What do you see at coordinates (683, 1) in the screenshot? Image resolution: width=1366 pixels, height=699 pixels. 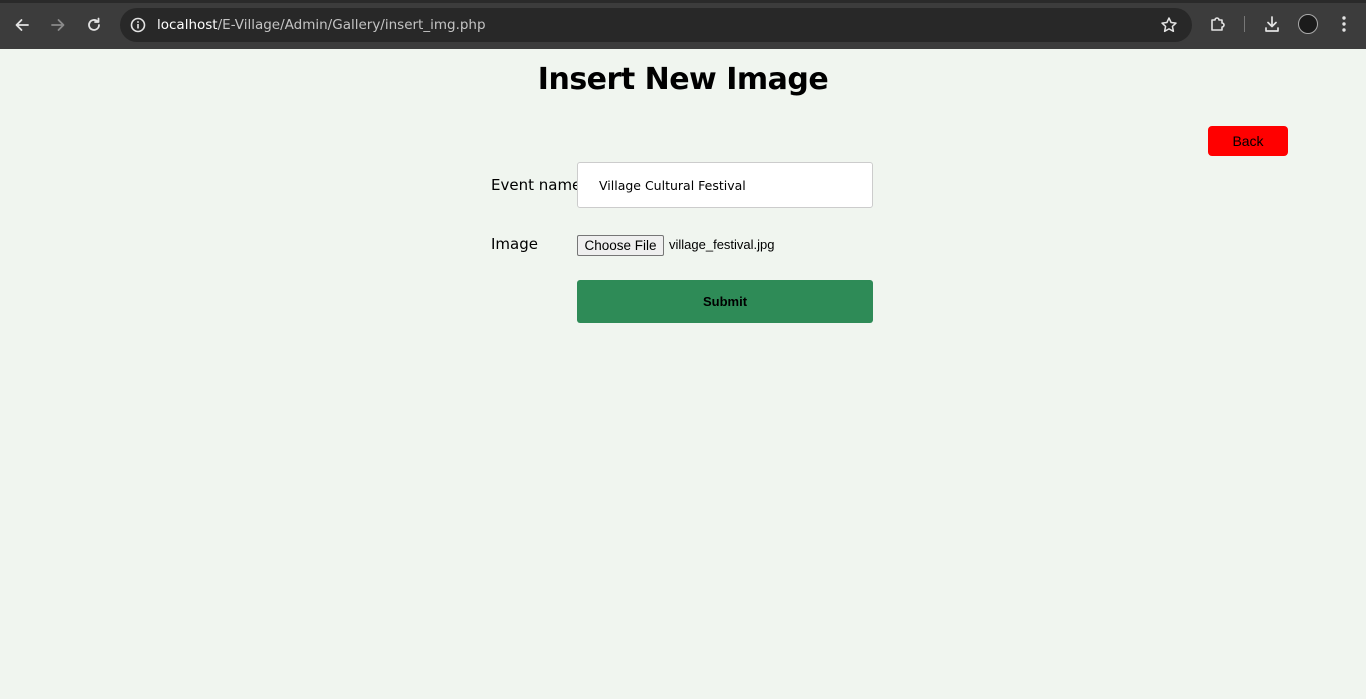 I see `tab-strip-edge` at bounding box center [683, 1].